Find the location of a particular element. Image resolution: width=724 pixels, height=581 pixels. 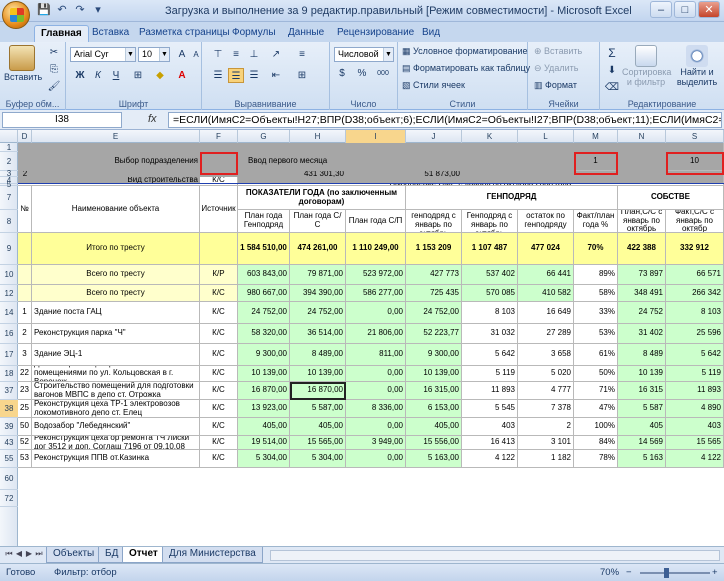

value-cell: 8 103 is located at coordinates (695, 313).